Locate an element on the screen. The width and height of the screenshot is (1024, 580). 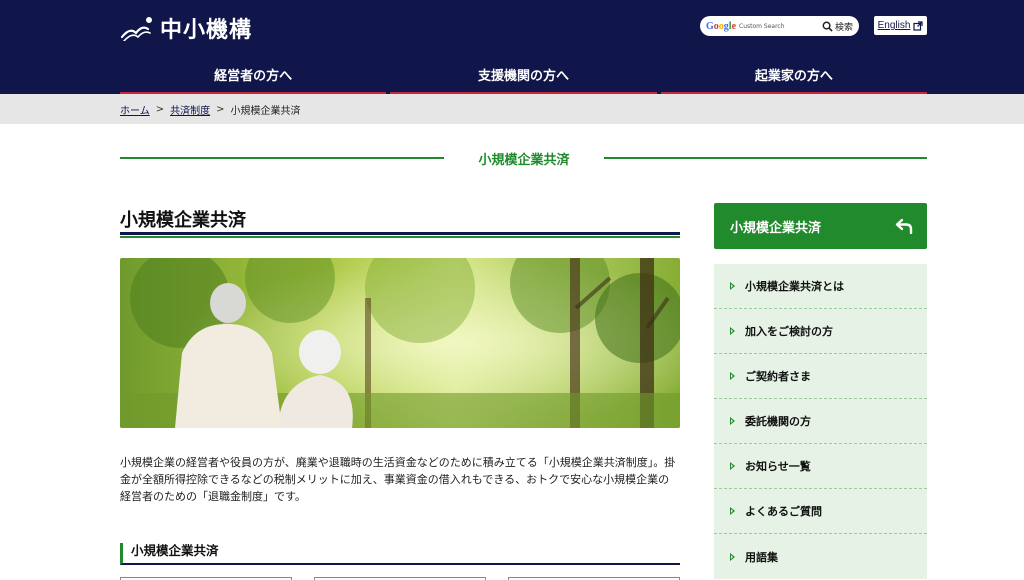
sidebar-item-label: よくあるご質問 is located at coordinates (783, 511).